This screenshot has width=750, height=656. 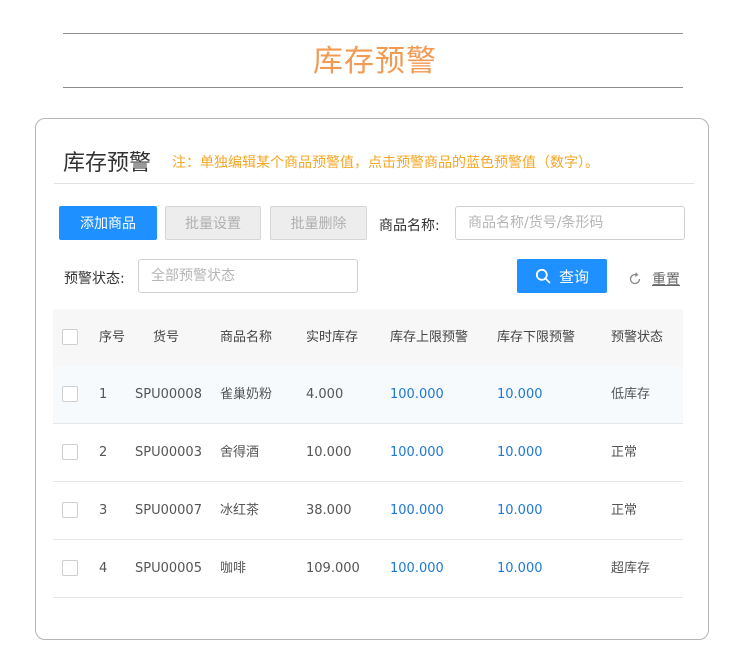 What do you see at coordinates (631, 394) in the screenshot?
I see `row-status: 低库存` at bounding box center [631, 394].